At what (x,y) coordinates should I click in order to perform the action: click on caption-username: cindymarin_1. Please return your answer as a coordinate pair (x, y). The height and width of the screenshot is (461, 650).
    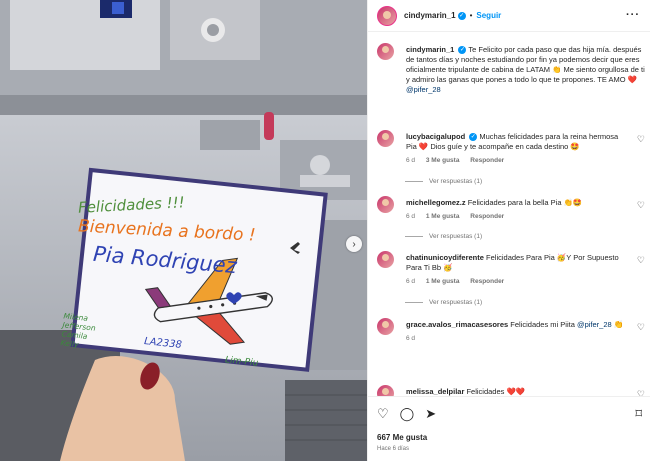
    Looking at the image, I should click on (430, 49).